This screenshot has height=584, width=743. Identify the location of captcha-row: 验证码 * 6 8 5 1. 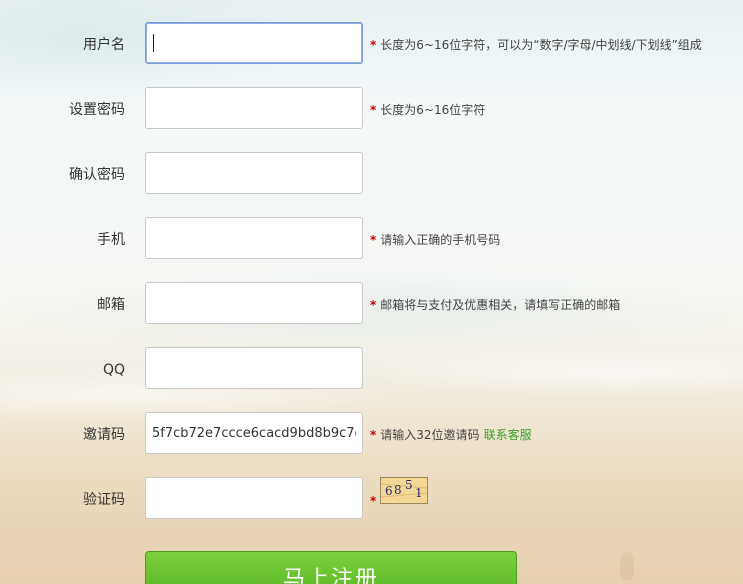
(371, 500).